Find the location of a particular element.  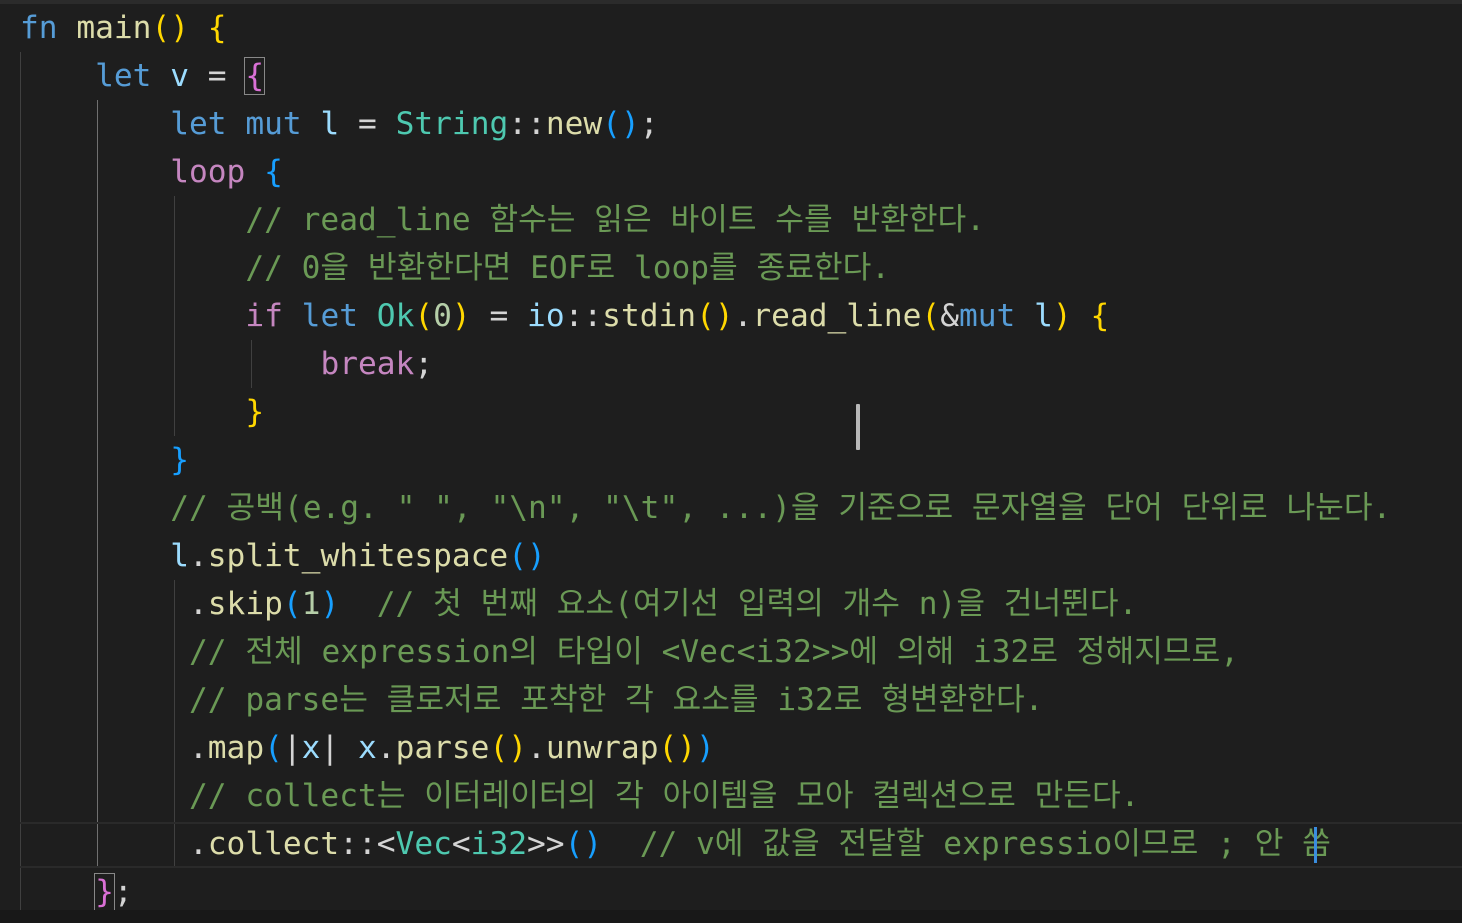

token: & is located at coordinates (949, 316).